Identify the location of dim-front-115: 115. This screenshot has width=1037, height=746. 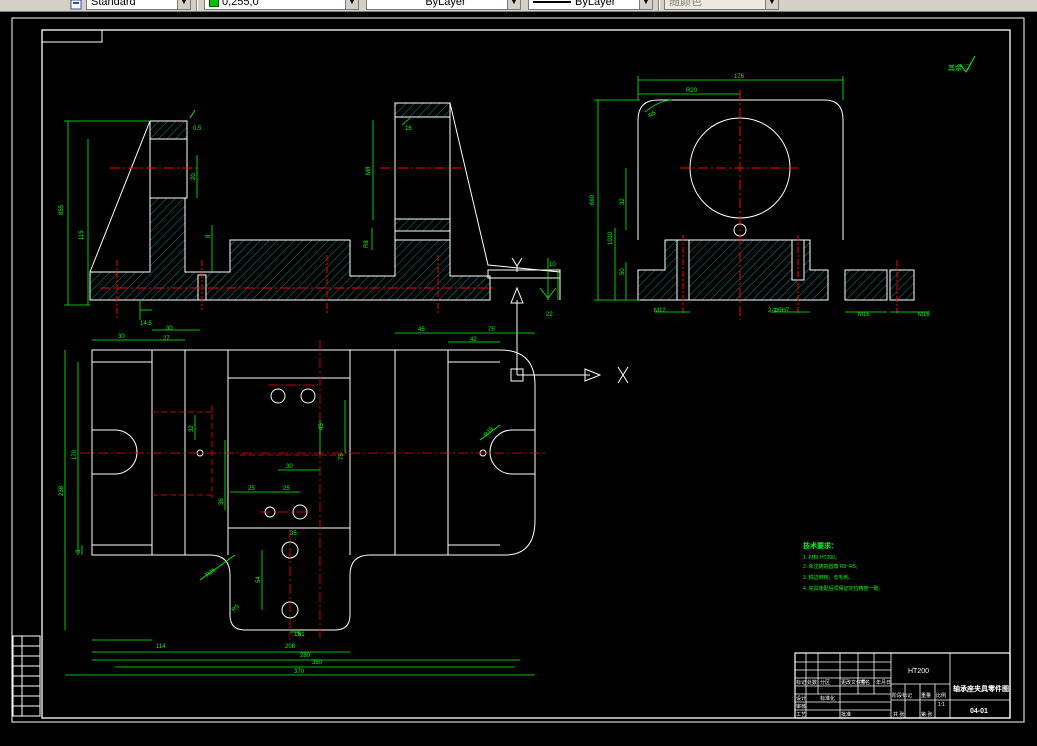
(82, 235).